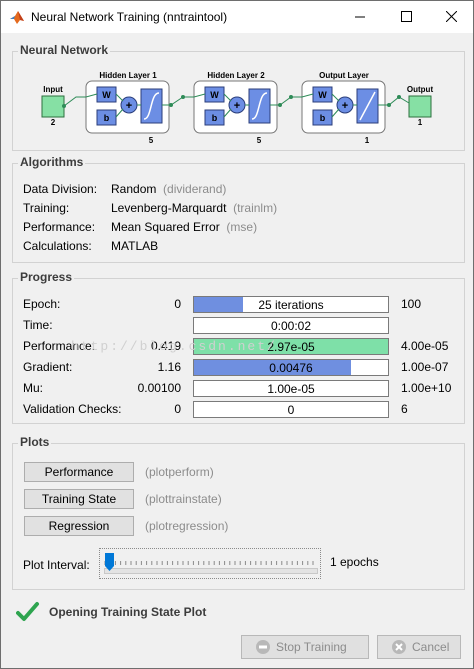  I want to click on progress-end-value: 100, so click(411, 304).